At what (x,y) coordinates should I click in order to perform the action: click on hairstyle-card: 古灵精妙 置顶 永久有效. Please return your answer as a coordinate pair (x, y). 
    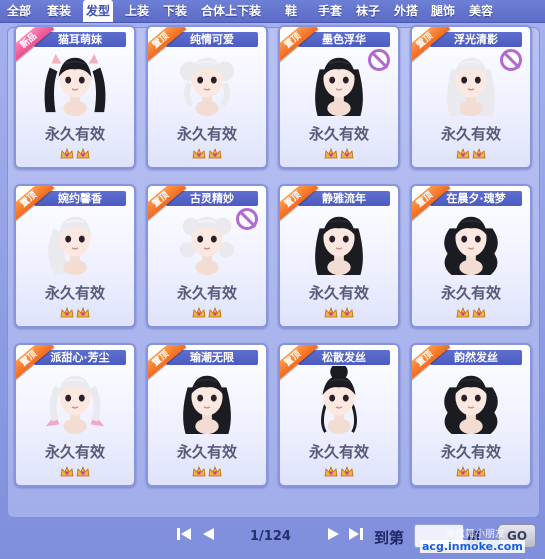
    Looking at the image, I should click on (207, 256).